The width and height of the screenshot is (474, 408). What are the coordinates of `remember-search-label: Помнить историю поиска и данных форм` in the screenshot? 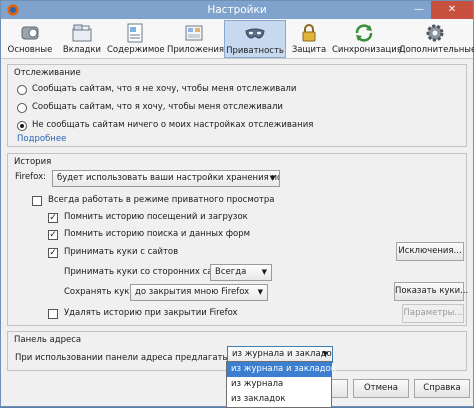 It's located at (157, 234).